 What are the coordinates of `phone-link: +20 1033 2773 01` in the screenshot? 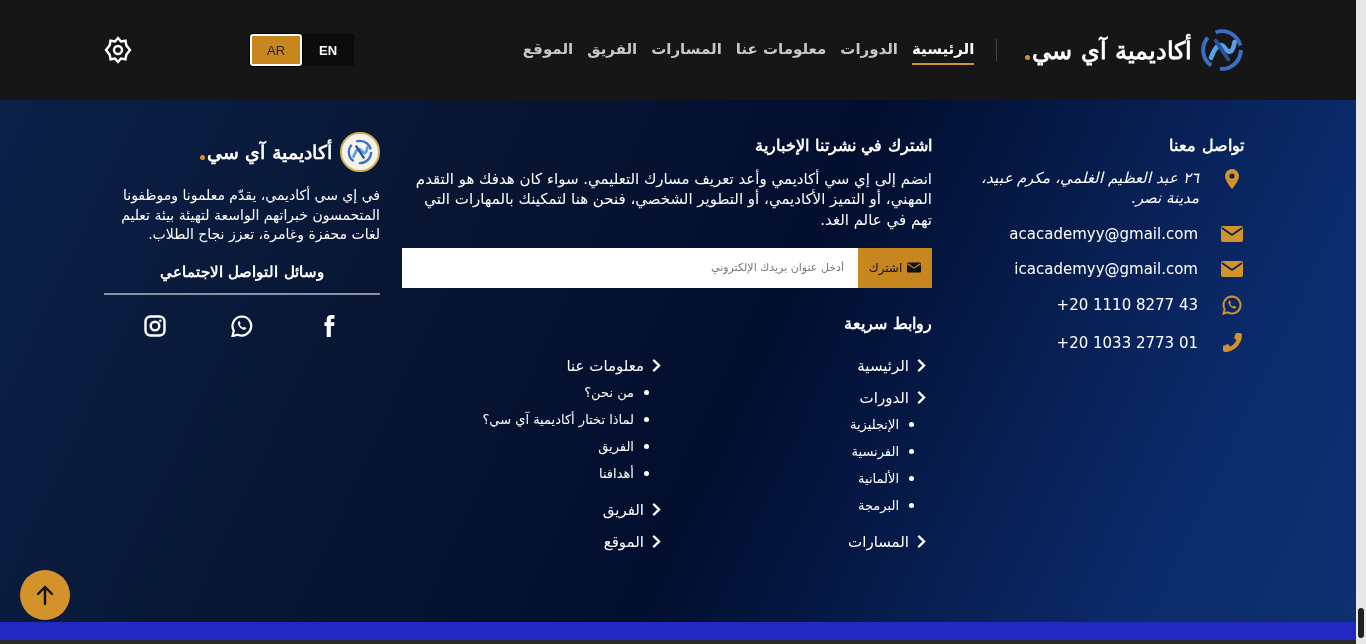 It's located at (1127, 342).